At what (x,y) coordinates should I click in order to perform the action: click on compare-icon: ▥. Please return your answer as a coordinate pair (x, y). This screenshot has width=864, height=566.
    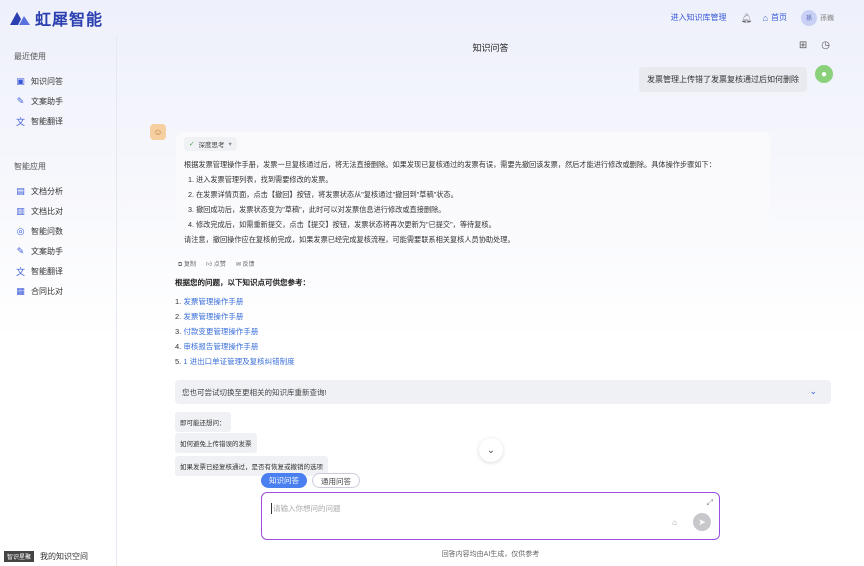
    Looking at the image, I should click on (20, 210).